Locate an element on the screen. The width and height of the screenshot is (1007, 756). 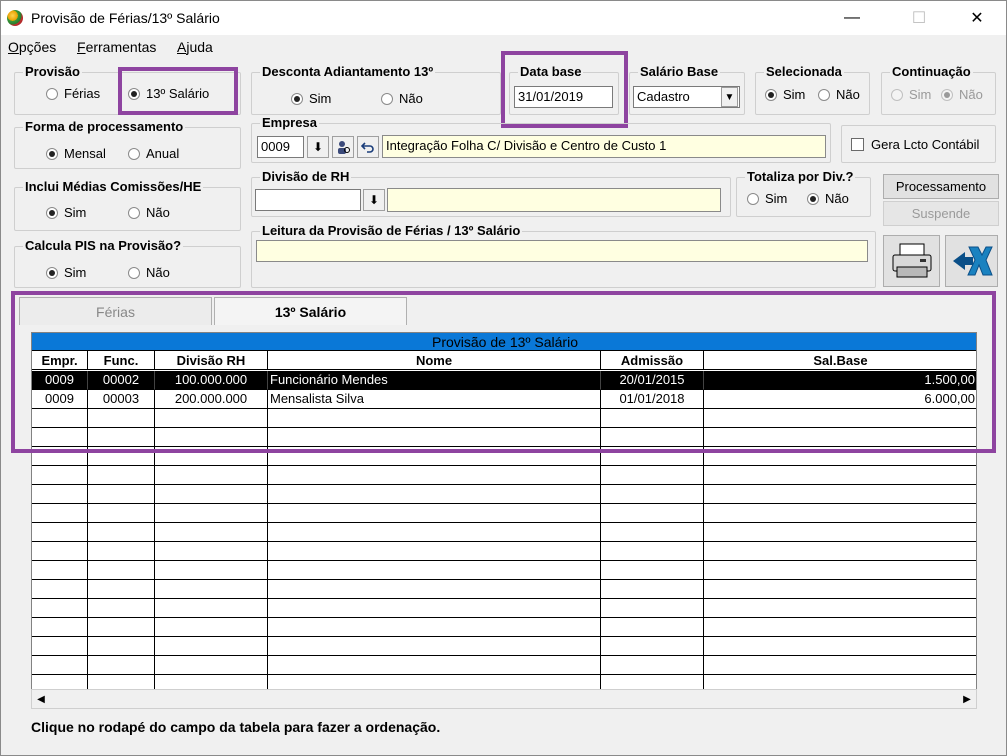
column-header-salbase: Sal.Base is located at coordinates (840, 360).